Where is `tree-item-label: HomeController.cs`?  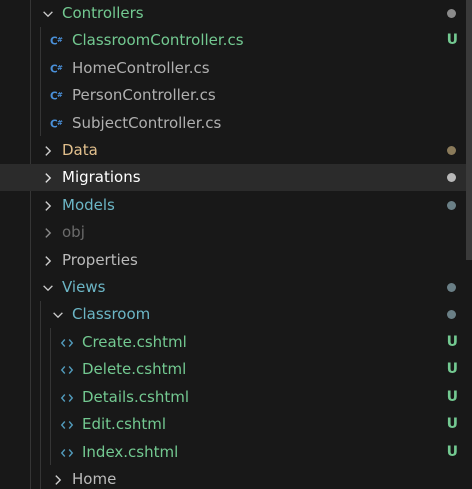 tree-item-label: HomeController.cs is located at coordinates (141, 68).